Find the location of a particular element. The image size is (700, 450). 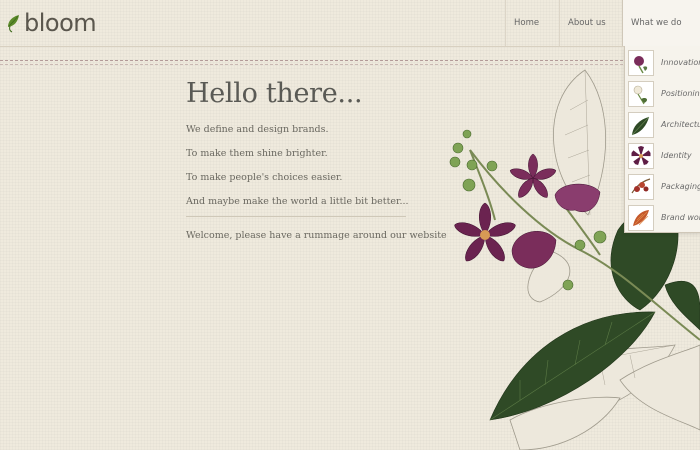

red-berry-thumb-icon is located at coordinates (641, 186).